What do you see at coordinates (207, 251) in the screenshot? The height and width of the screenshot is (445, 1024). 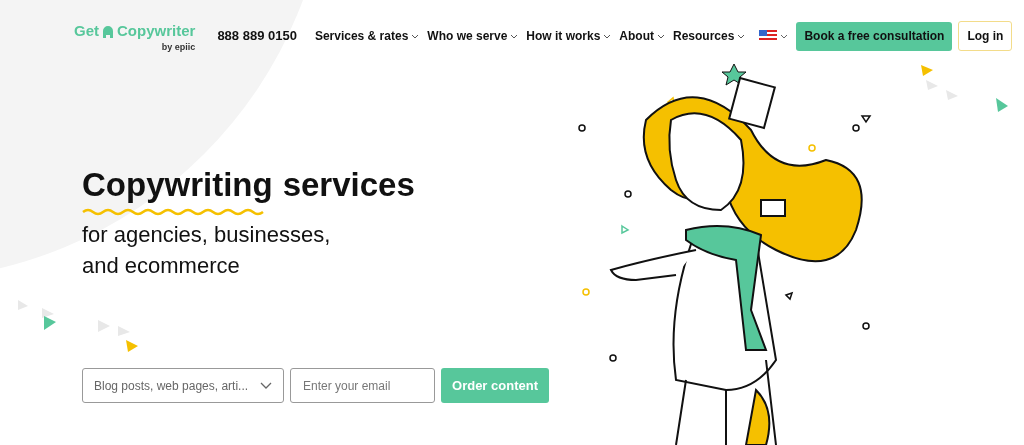 I see `hero-subtitle: for agencies, businesses, and ecommerce` at bounding box center [207, 251].